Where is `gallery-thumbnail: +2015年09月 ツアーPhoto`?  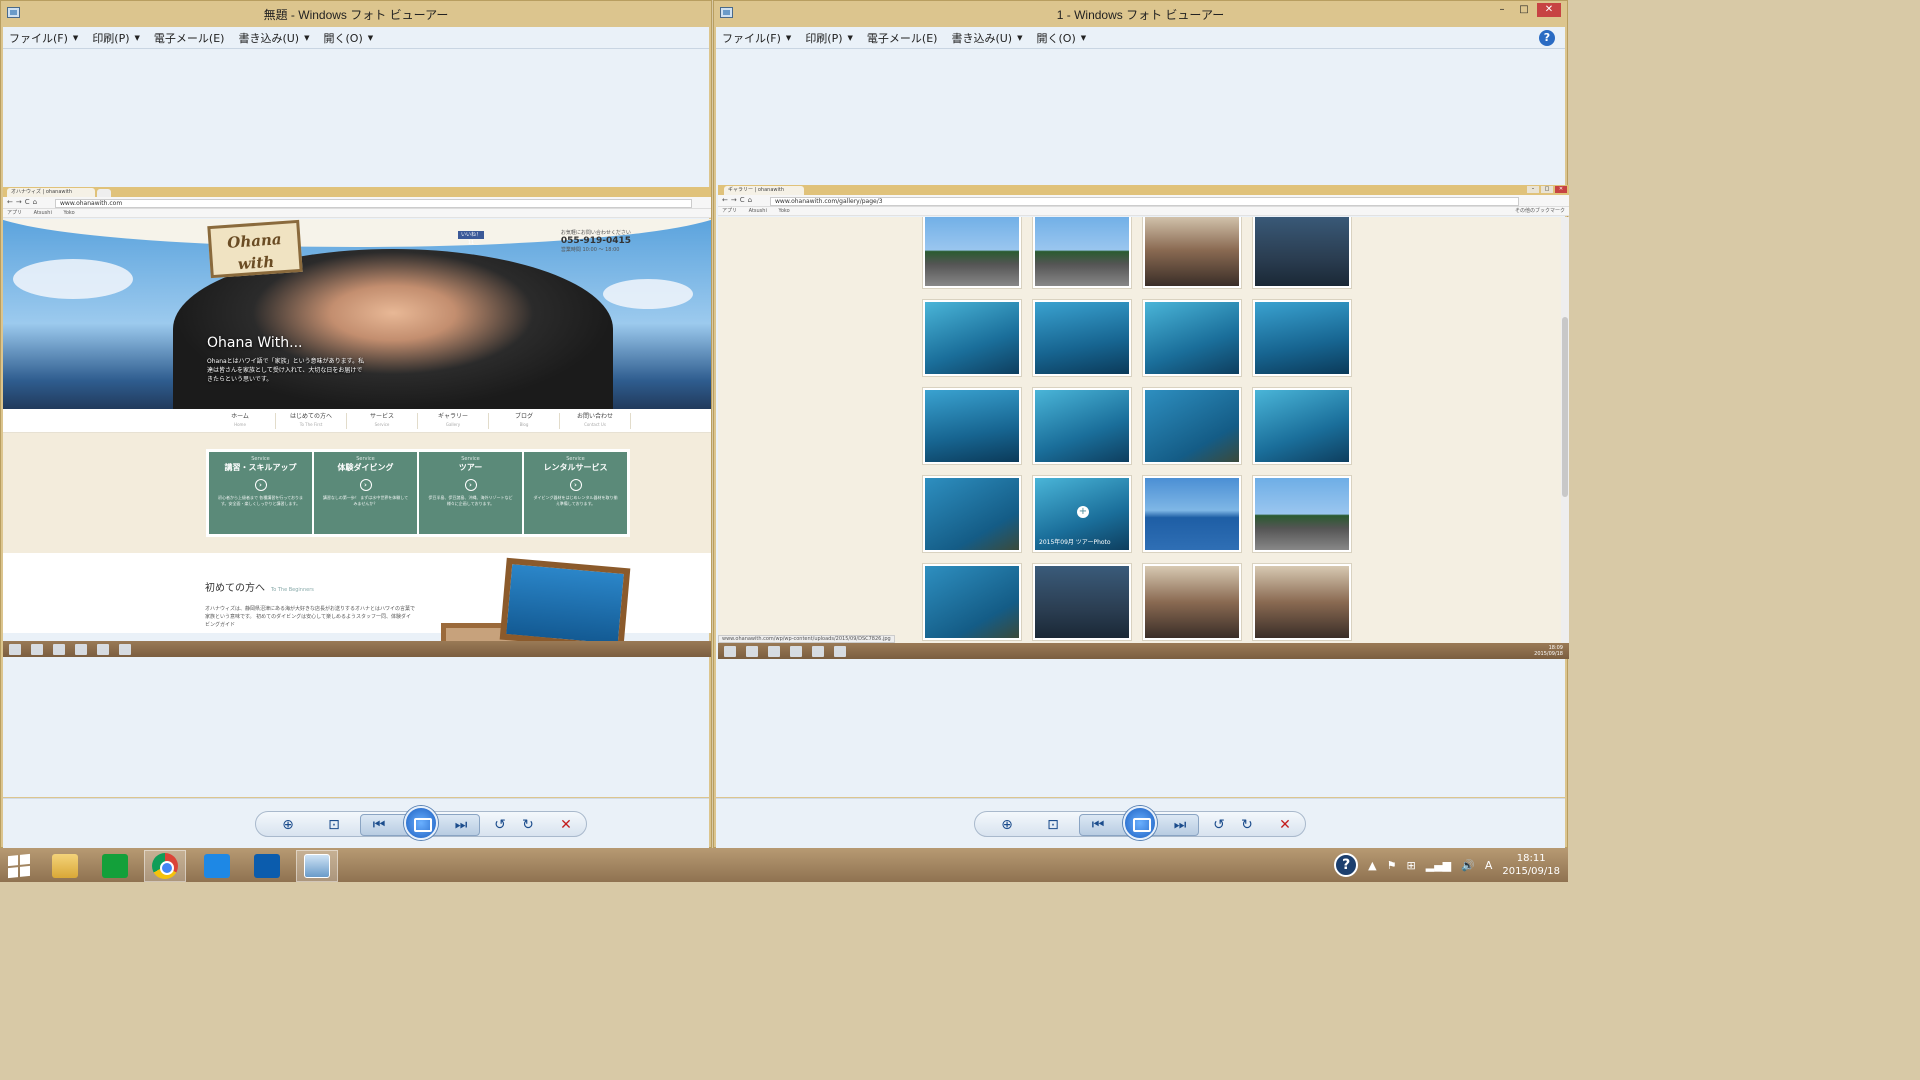 gallery-thumbnail: +2015年09月 ツアーPhoto is located at coordinates (1082, 514).